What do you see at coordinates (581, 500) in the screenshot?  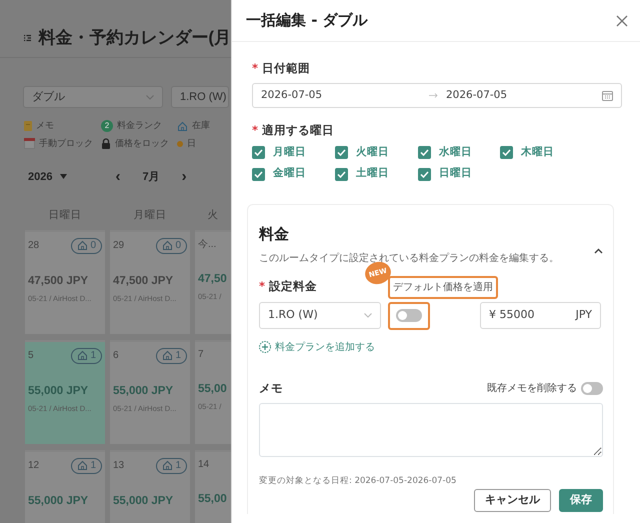 I see `save-button: 保存` at bounding box center [581, 500].